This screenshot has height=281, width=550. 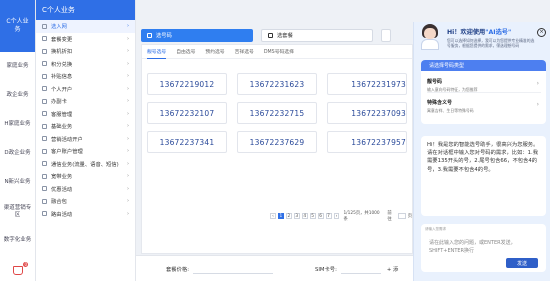 I want to click on page-button: 1, so click(x=280, y=216).